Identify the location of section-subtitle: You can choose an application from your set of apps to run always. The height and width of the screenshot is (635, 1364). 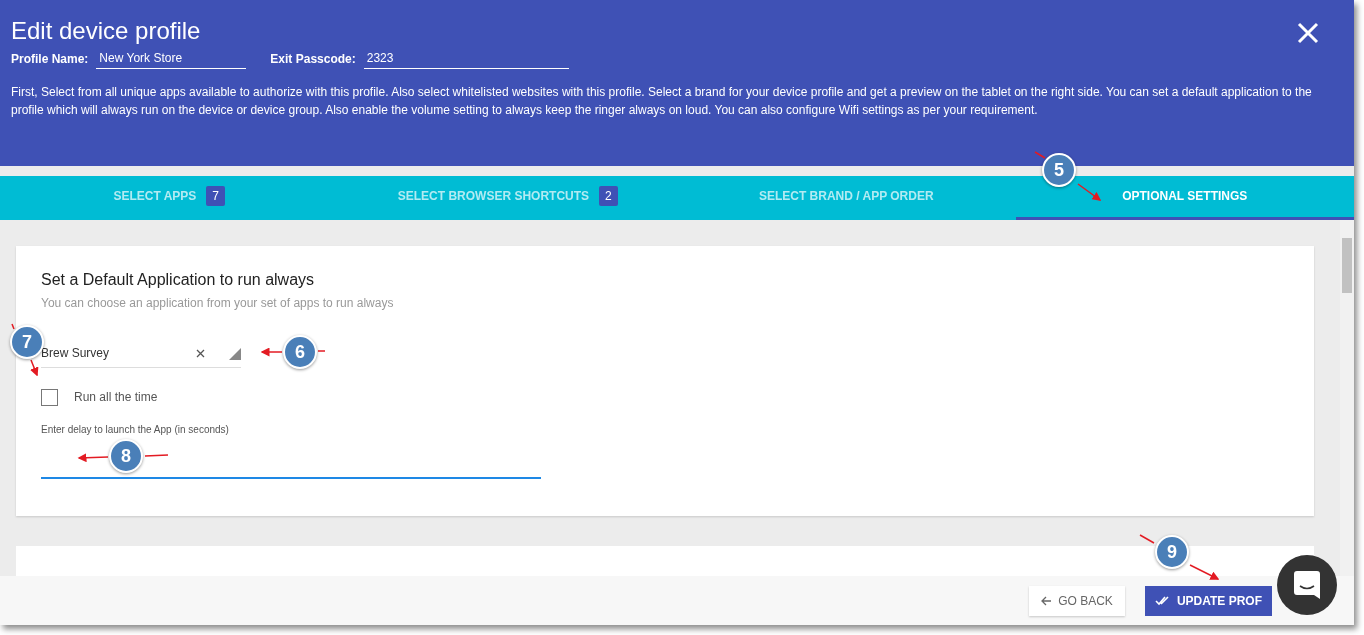
(218, 304).